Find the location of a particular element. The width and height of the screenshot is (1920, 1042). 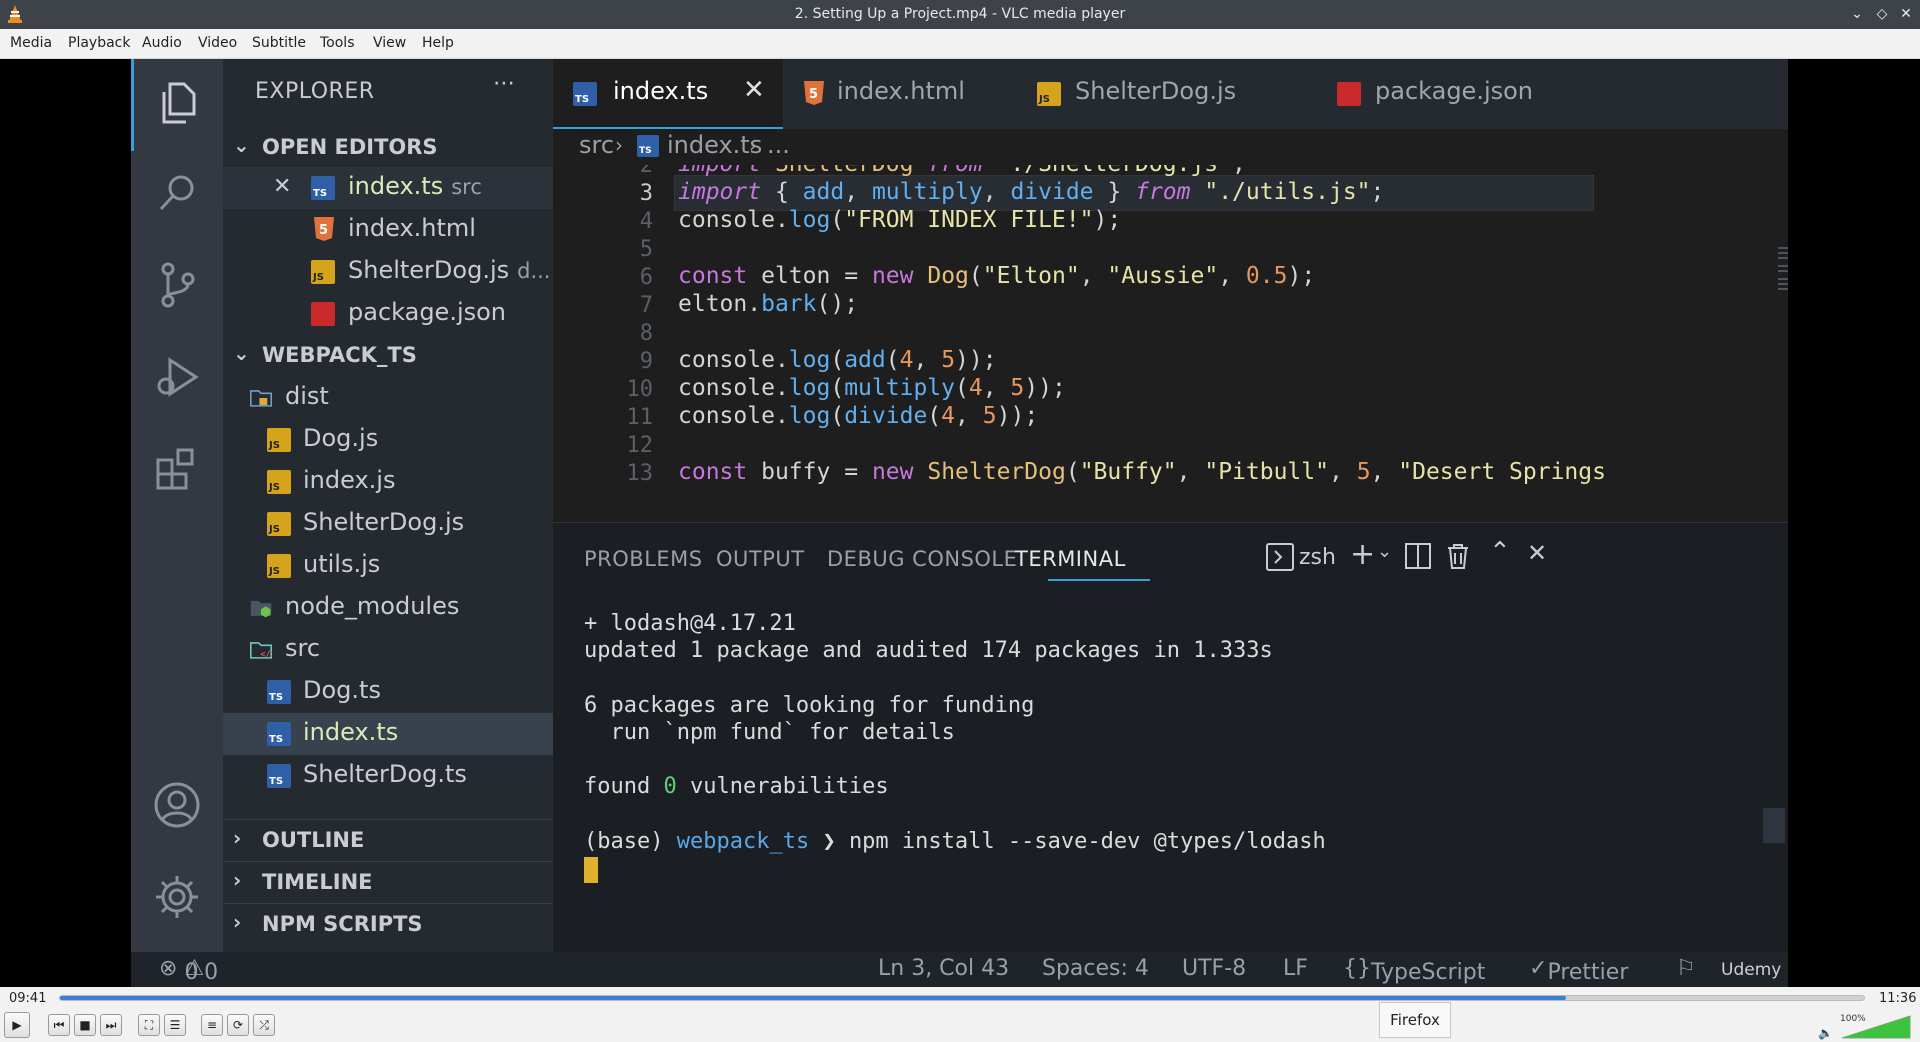

volume-control: 🔈 100% is located at coordinates (1865, 1027).